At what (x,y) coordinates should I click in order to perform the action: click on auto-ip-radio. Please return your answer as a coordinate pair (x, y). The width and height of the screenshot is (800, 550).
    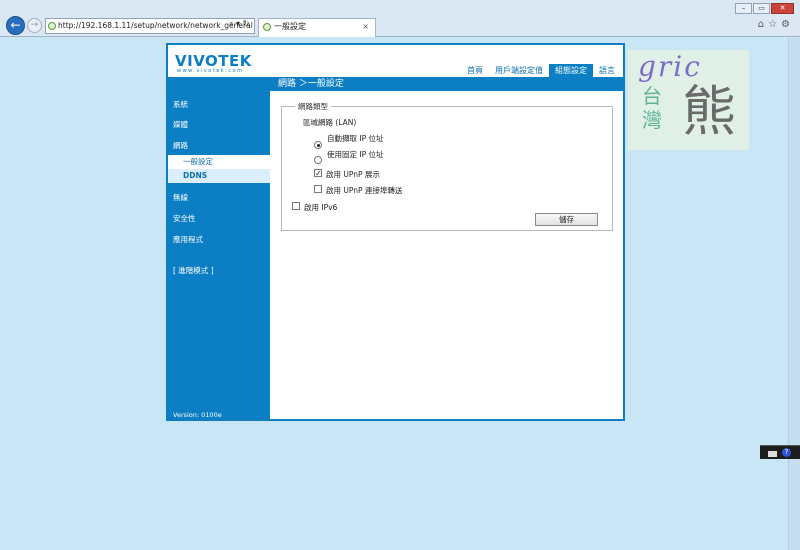
    Looking at the image, I should click on (318, 145).